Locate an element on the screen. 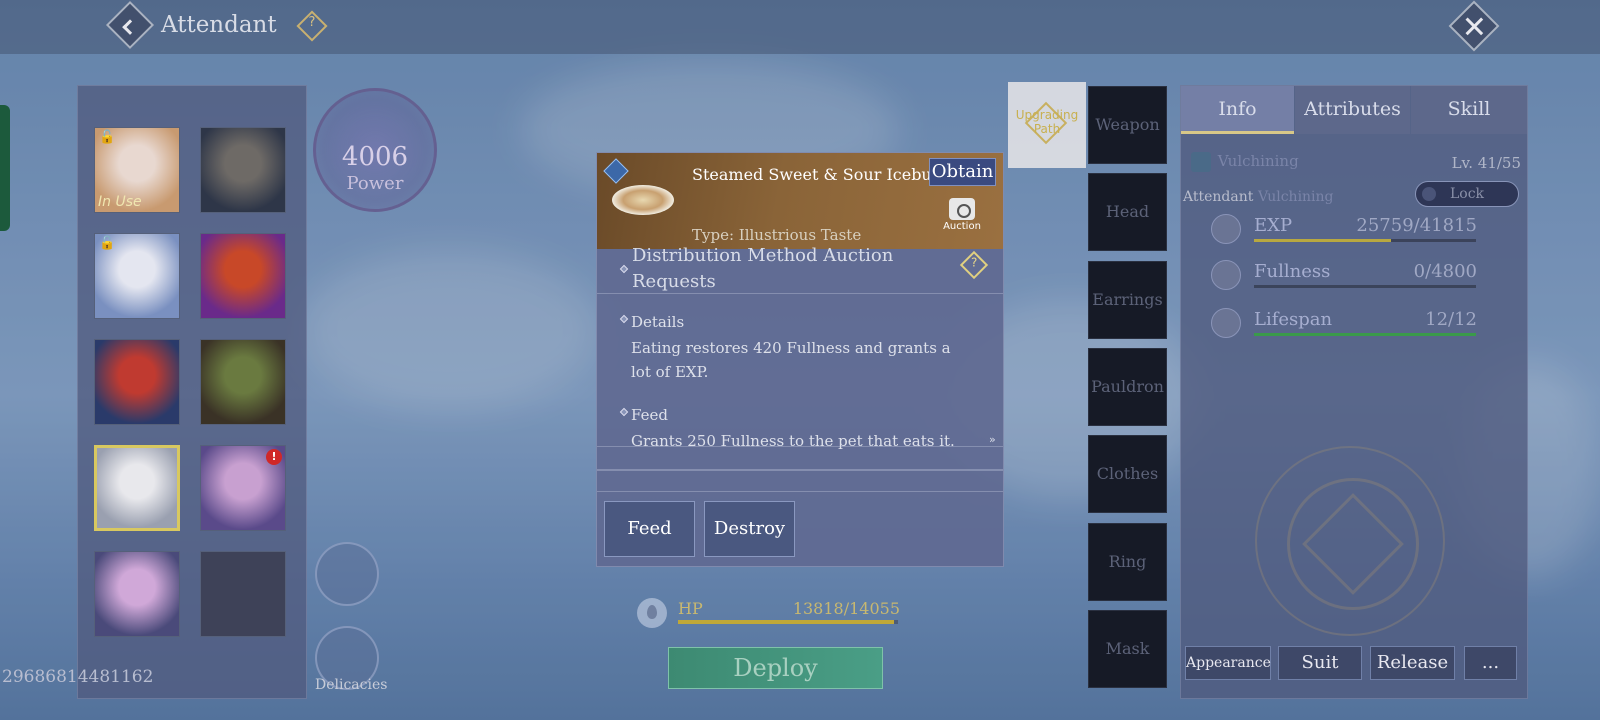  roster-slot-purple-haired-girl: ! is located at coordinates (243, 488).